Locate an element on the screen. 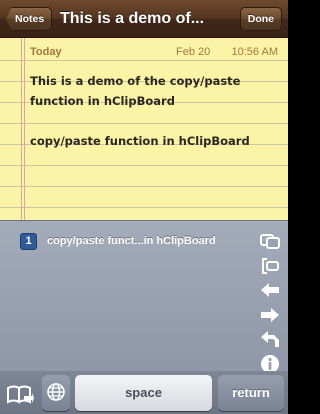 The image size is (320, 414). note-time: 10:56 AM is located at coordinates (254, 52).